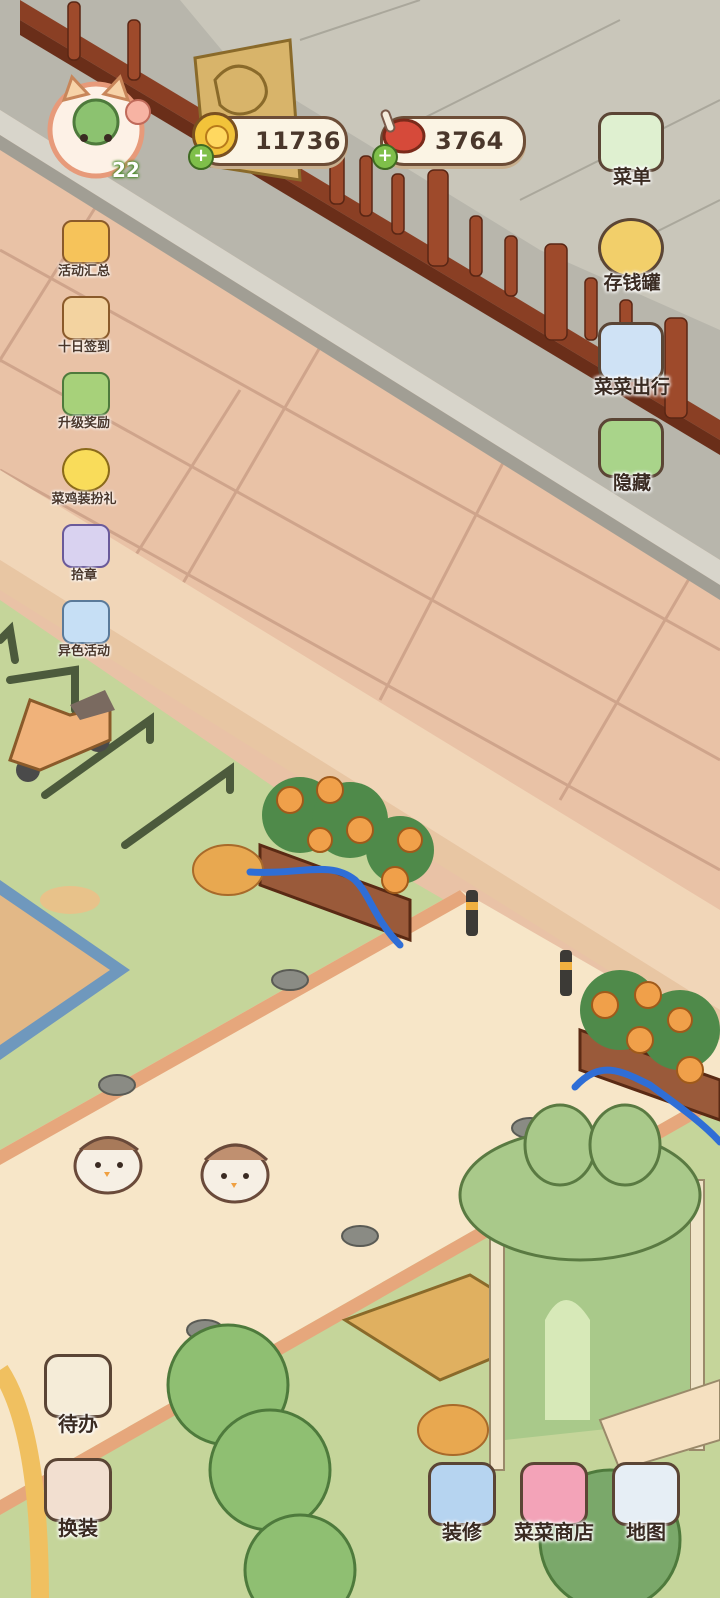 This screenshot has width=720, height=1598. What do you see at coordinates (86, 242) in the screenshot?
I see `event-summary-icon` at bounding box center [86, 242].